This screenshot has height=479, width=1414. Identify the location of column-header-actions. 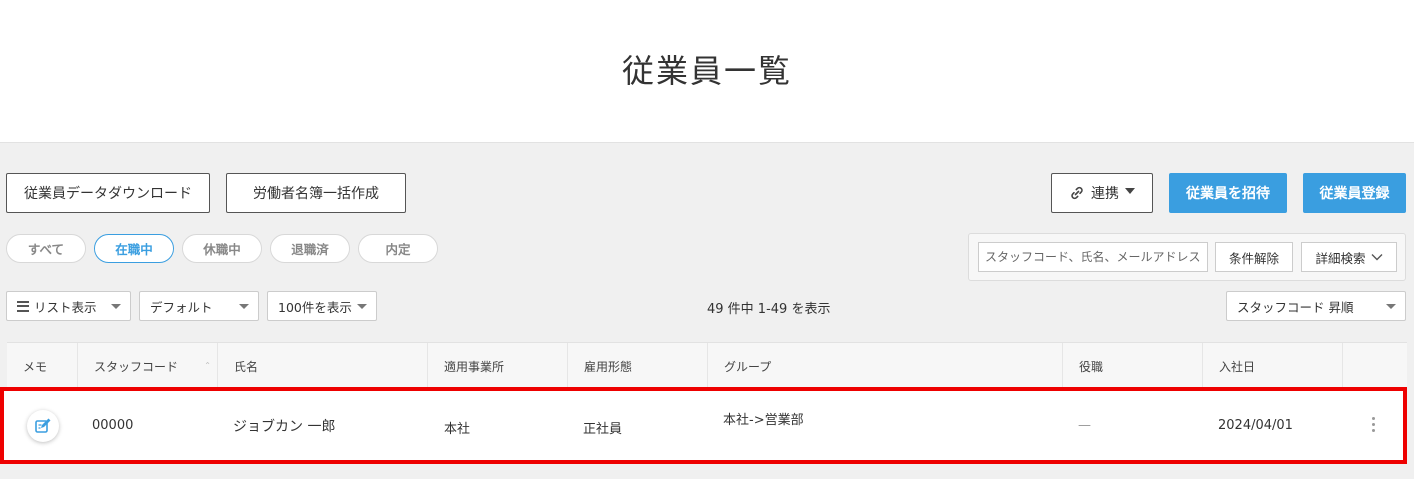
(1374, 366).